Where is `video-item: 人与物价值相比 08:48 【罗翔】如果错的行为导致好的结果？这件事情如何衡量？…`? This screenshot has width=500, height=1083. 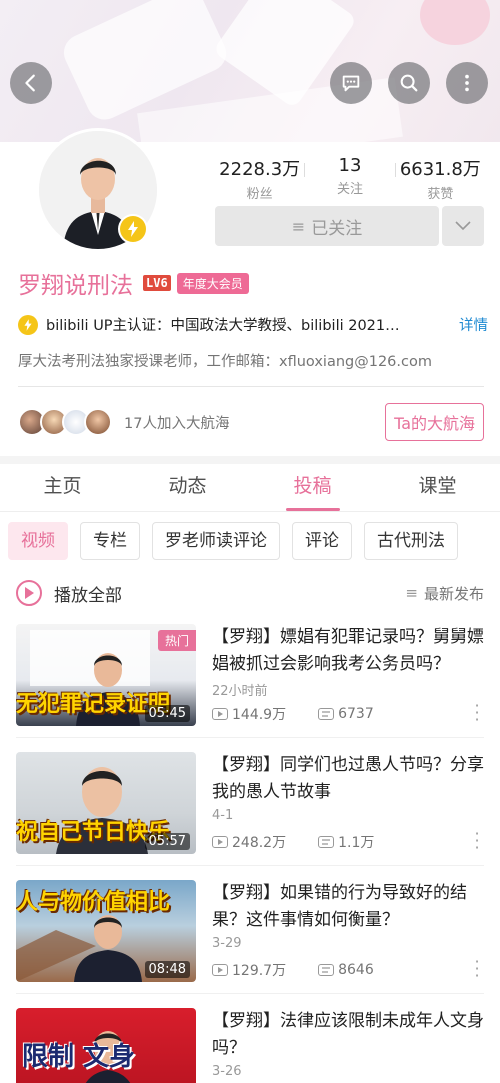 video-item: 人与物价值相比 08:48 【罗翔】如果错的行为导致好的结果？这件事情如何衡量？… is located at coordinates (251, 932).